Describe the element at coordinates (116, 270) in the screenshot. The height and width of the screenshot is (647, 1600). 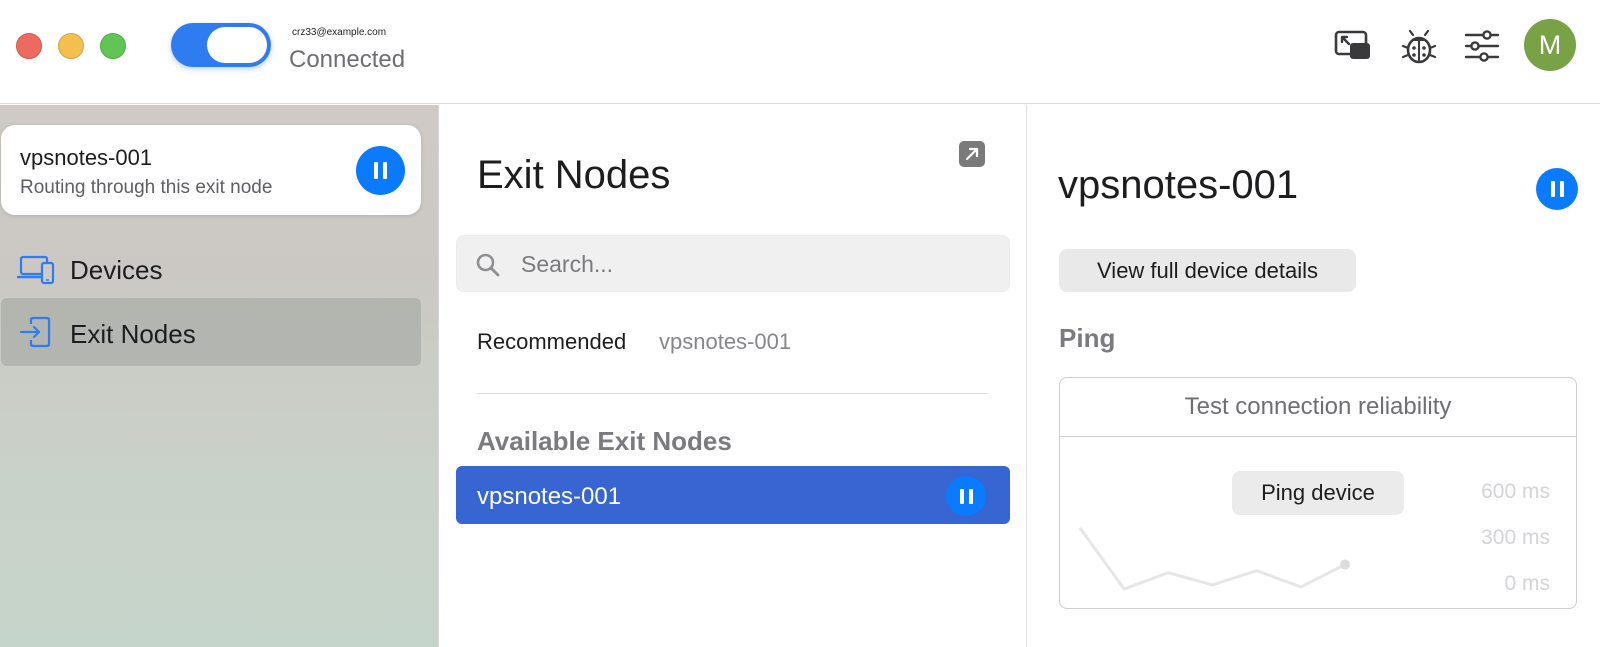
I see `sidebar-item-label: Devices` at that location.